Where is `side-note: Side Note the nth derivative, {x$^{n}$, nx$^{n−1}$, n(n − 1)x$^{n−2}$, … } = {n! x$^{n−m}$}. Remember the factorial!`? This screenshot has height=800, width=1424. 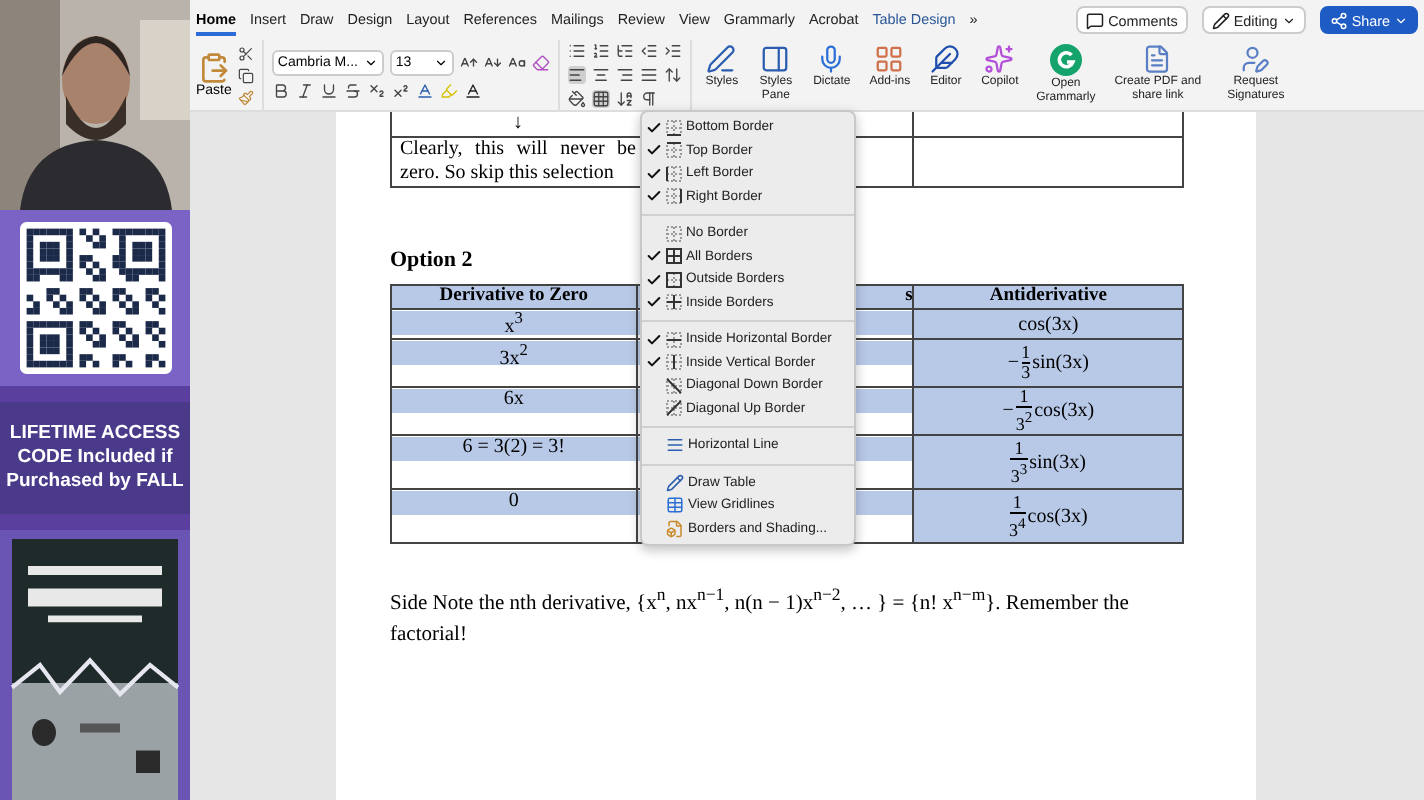
side-note: Side Note the nth derivative, {x$^{n}$, nx$^{n−1}$, n(n − 1)x$^{n−2}$, … } = {n! x$^{n−m}$}. Remember the factorial! is located at coordinates (760, 616).